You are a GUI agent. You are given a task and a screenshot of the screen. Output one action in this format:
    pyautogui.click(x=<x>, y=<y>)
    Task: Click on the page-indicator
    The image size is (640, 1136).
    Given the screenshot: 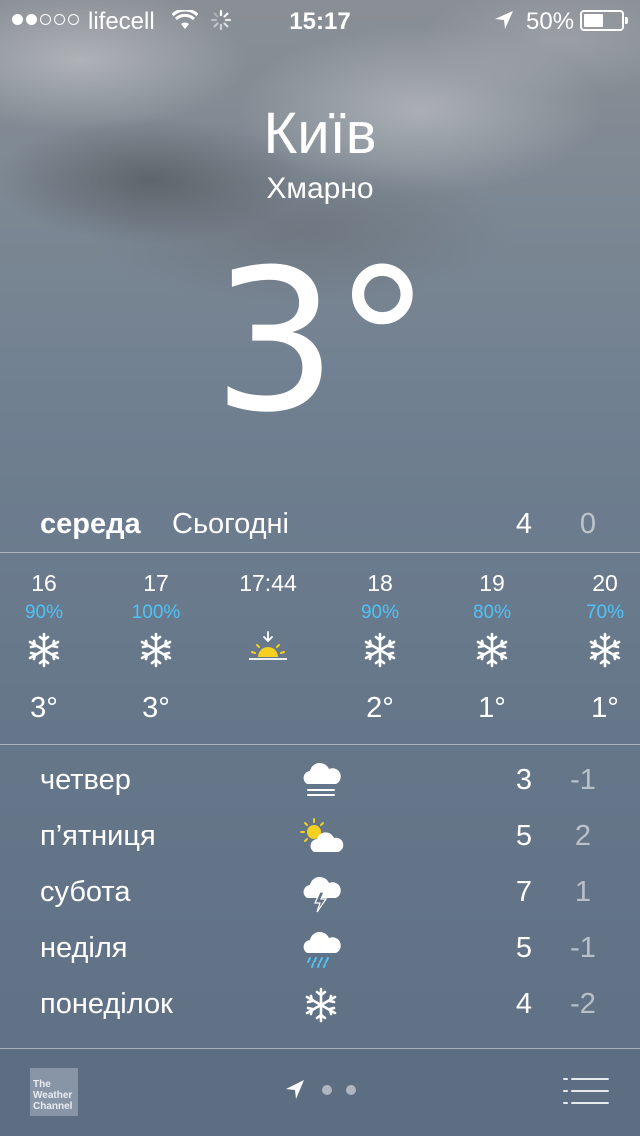 What is the action you would take?
    pyautogui.click(x=339, y=1090)
    